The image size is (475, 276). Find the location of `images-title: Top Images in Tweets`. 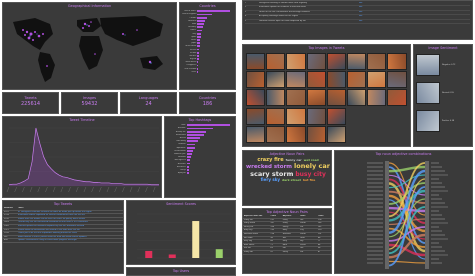

images-title: Top Images in Tweets is located at coordinates (326, 48).